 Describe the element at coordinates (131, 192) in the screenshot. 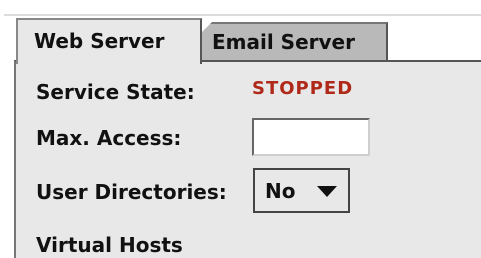

I see `user-directories-label: User Directories:` at that location.